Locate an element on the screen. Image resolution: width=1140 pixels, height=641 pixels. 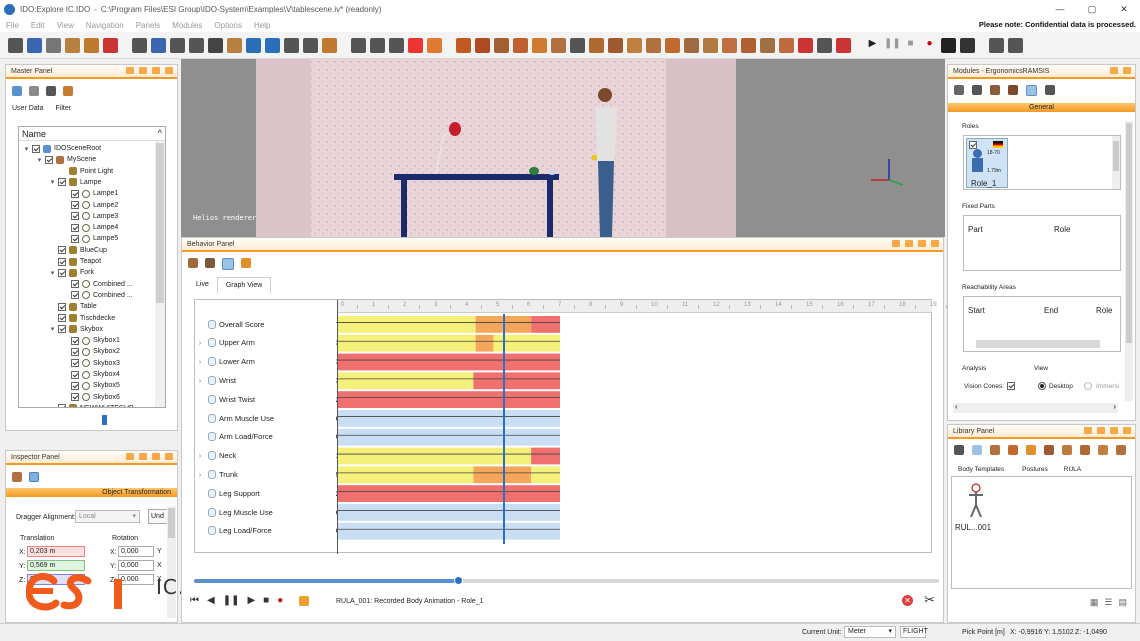
tab-live: Live is located at coordinates (202, 285).